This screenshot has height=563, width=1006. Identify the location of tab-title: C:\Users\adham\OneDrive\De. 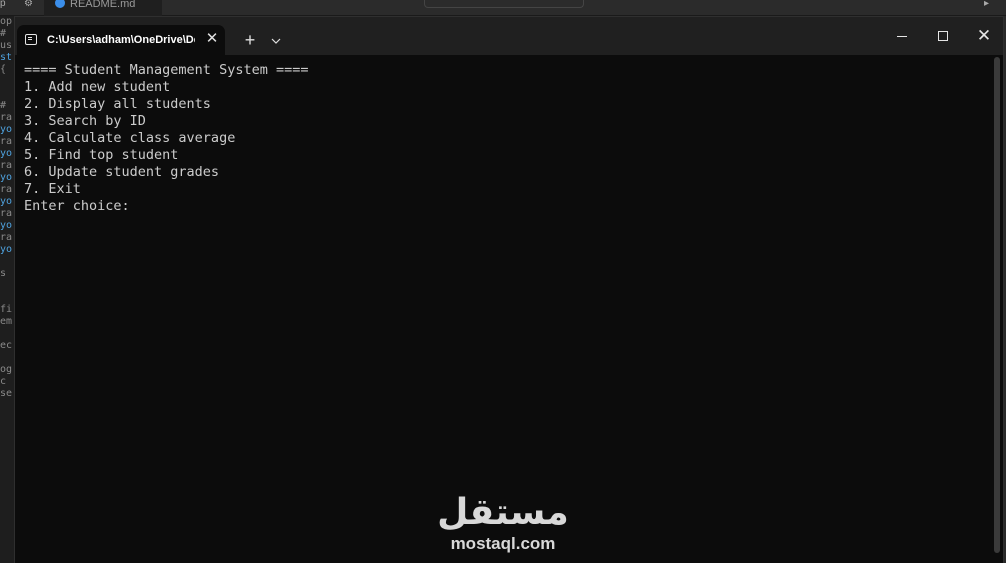
(121, 40).